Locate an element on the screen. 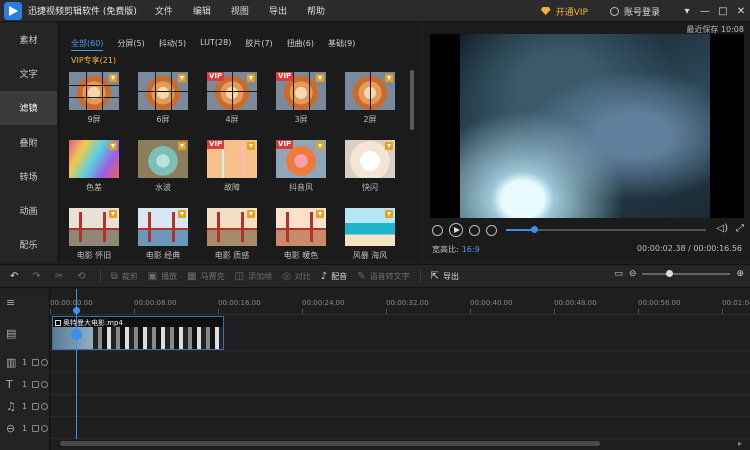  tool-button-6: ▦ 马赛克 is located at coordinates (205, 276).